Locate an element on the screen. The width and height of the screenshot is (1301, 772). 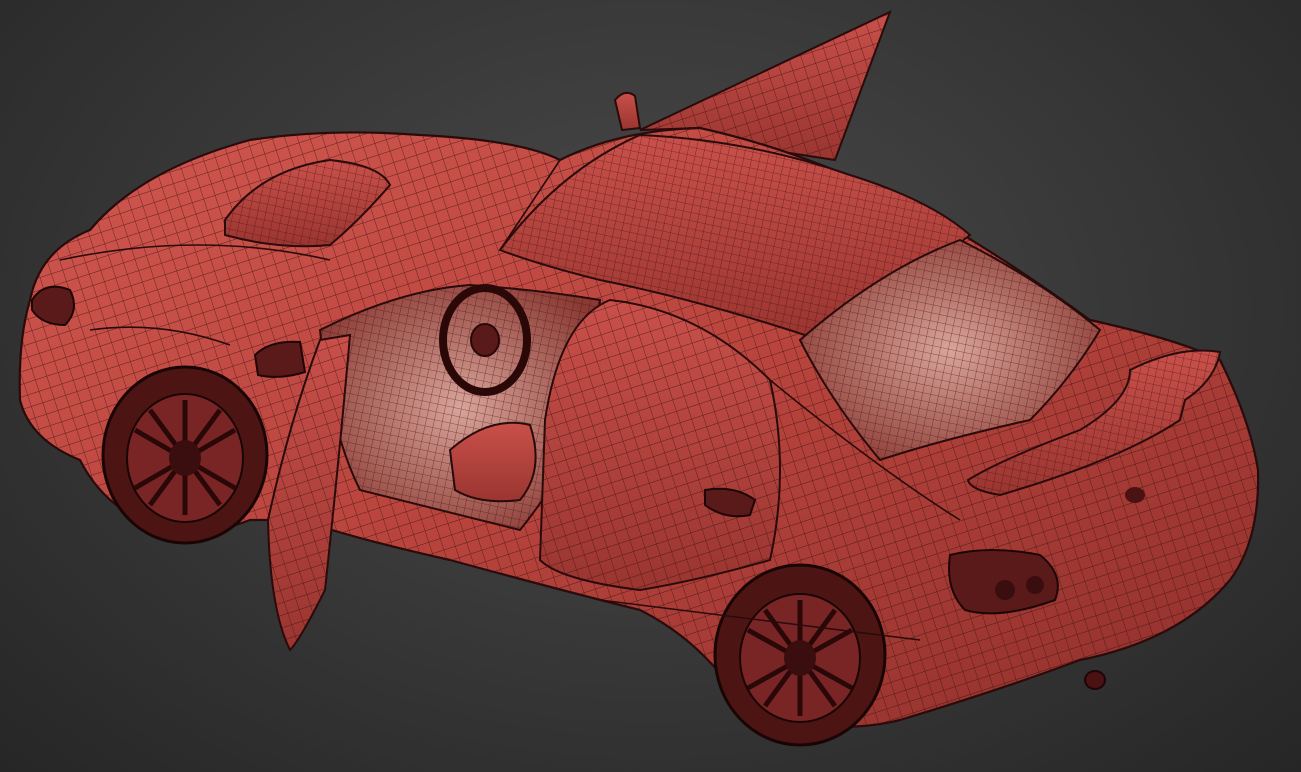
rear-wheel-icon is located at coordinates (800, 655).